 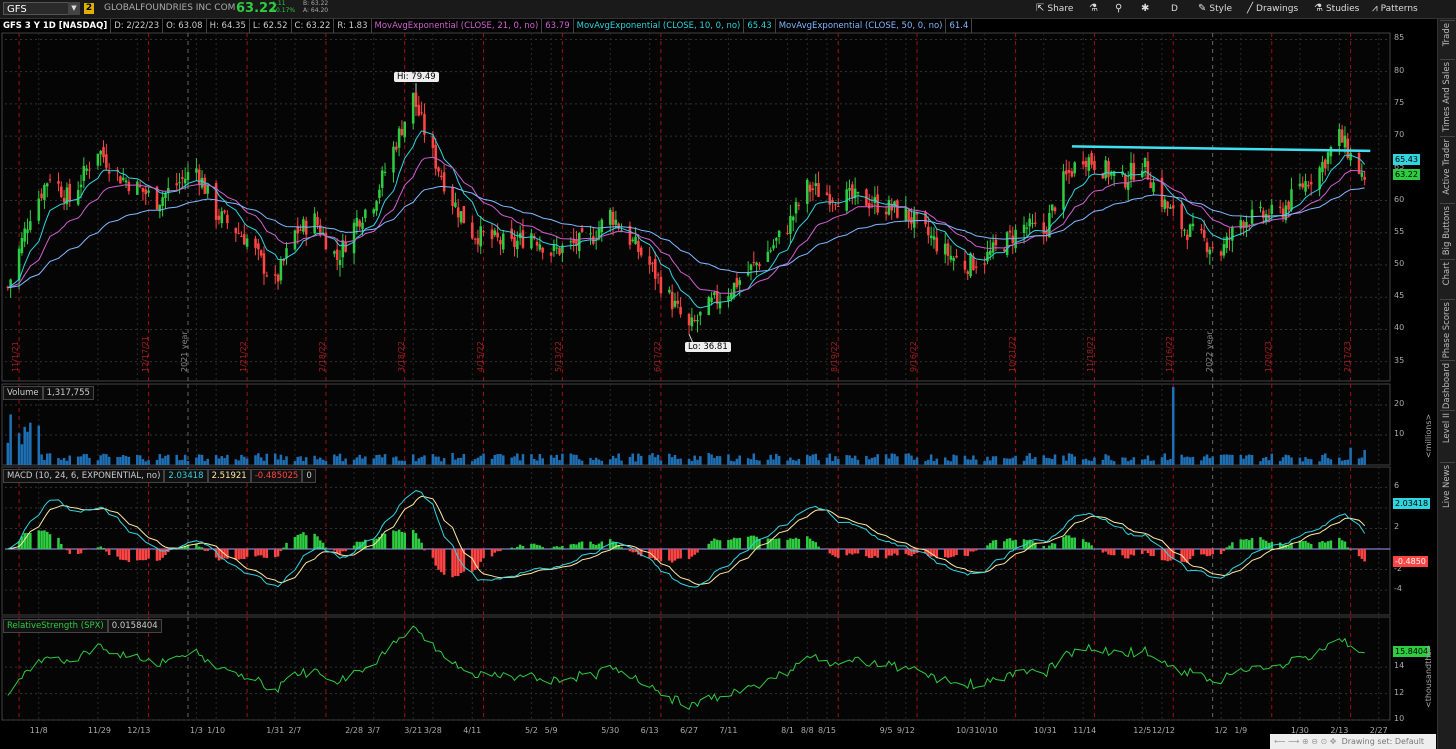 What do you see at coordinates (1447, 486) in the screenshot?
I see `sidebar-tab-live-news: Live News` at bounding box center [1447, 486].